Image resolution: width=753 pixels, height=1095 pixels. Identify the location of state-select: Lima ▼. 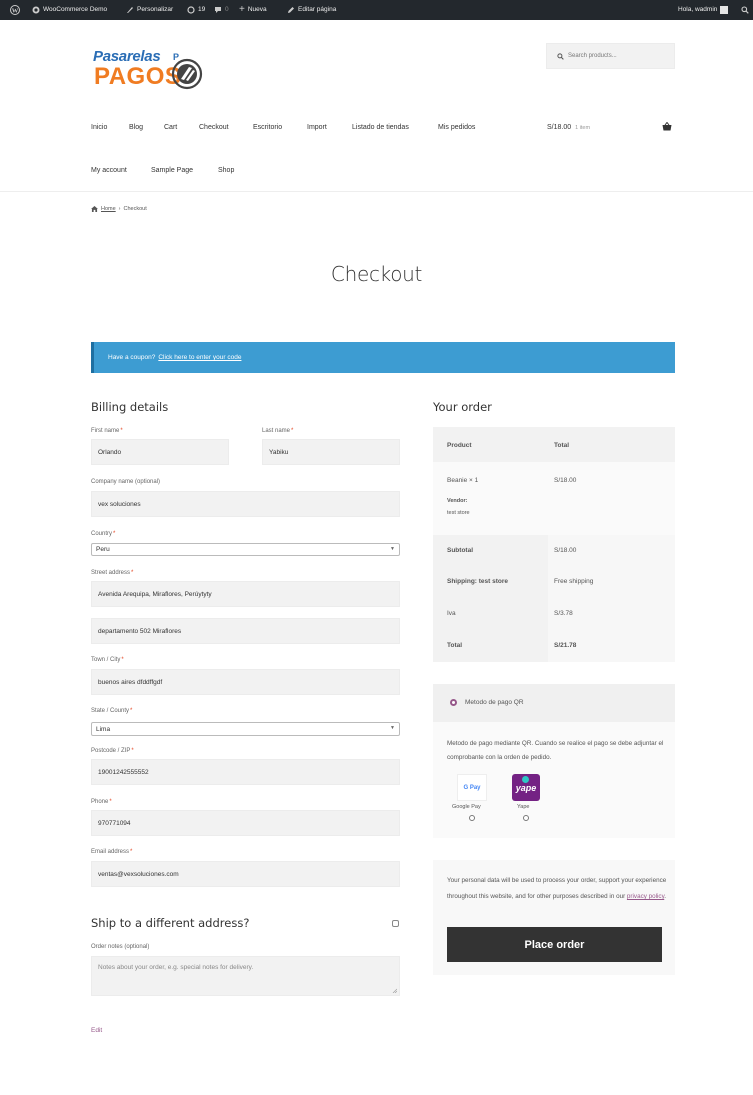
(245, 729).